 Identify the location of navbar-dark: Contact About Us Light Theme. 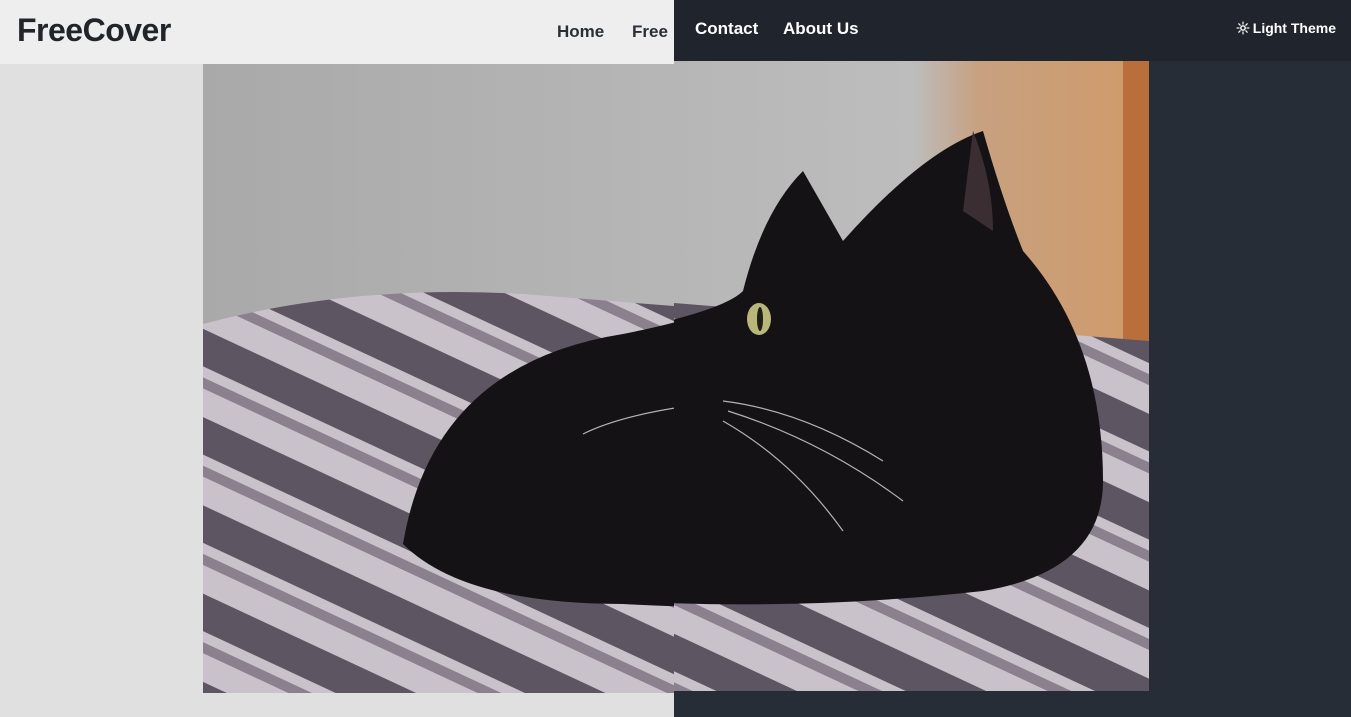
(1012, 30).